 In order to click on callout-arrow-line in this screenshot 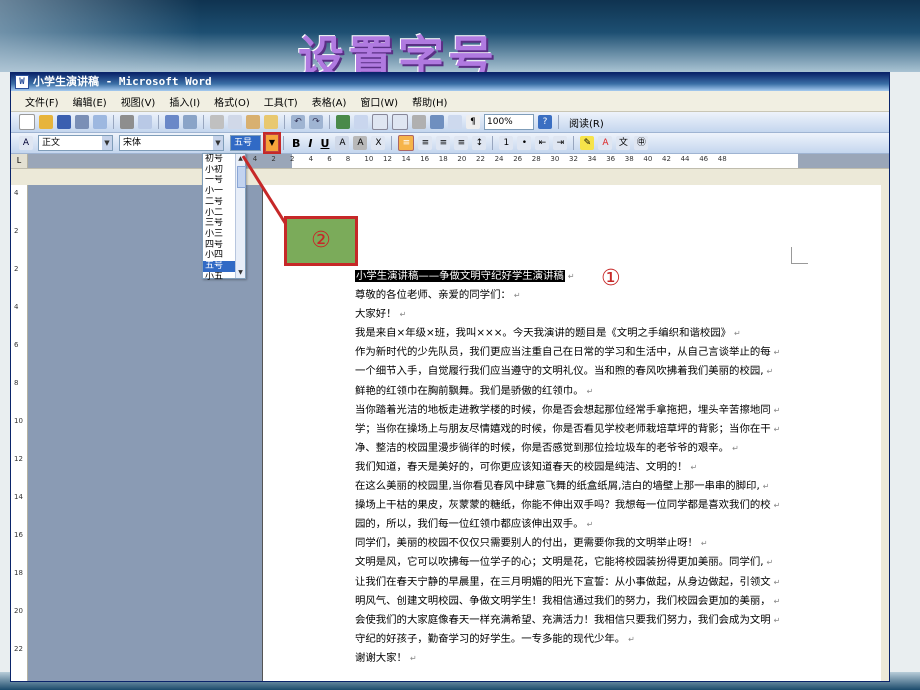, I will do `click(265, 191)`.